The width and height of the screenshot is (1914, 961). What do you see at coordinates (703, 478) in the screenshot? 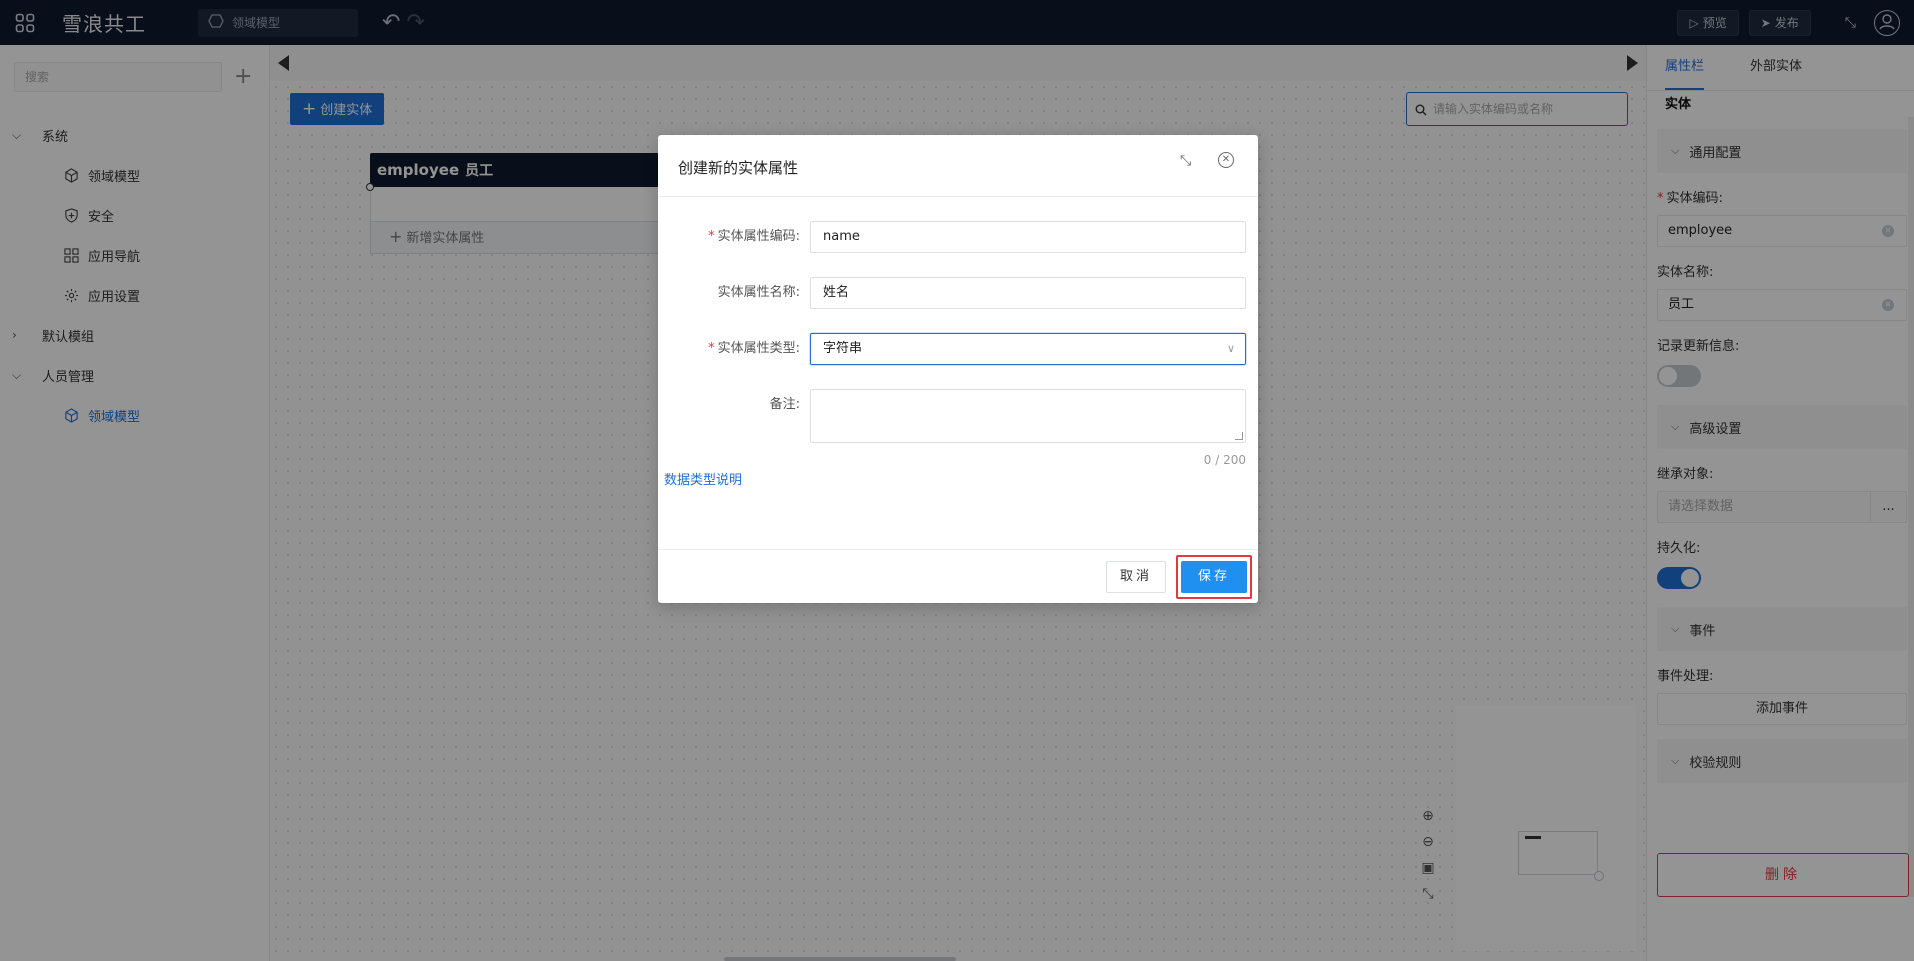
I see `datatype-help-link: 数据类型说明` at bounding box center [703, 478].